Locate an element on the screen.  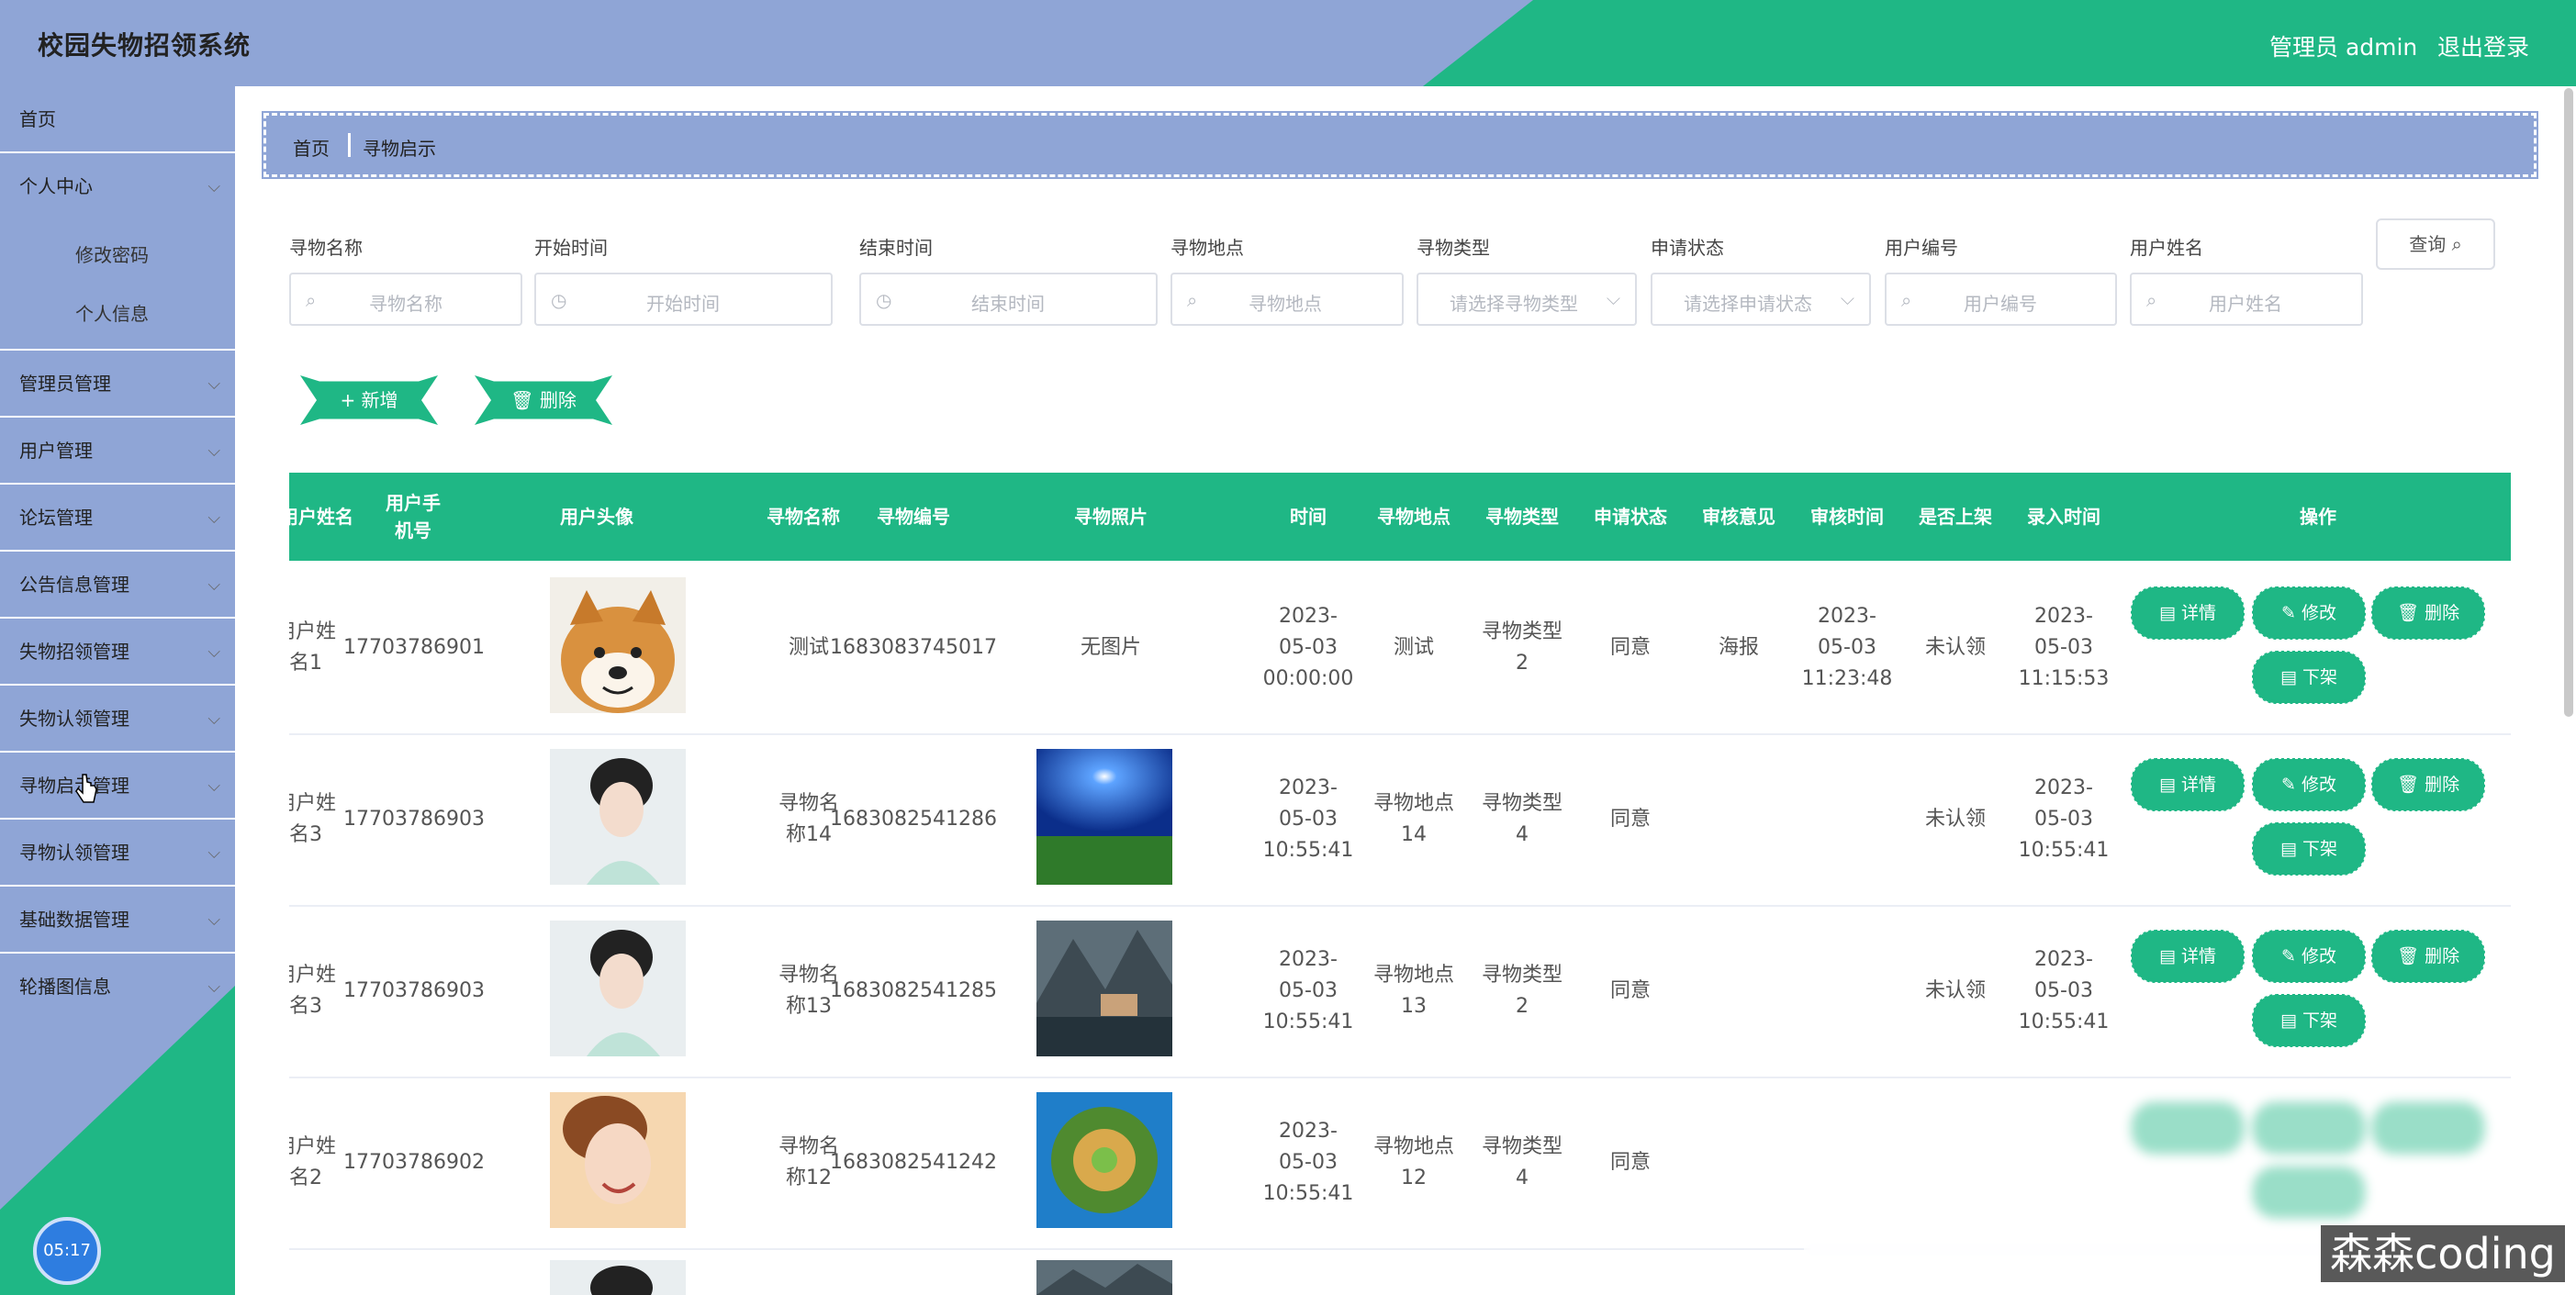
logout-link: 退出登录 is located at coordinates (2483, 45).